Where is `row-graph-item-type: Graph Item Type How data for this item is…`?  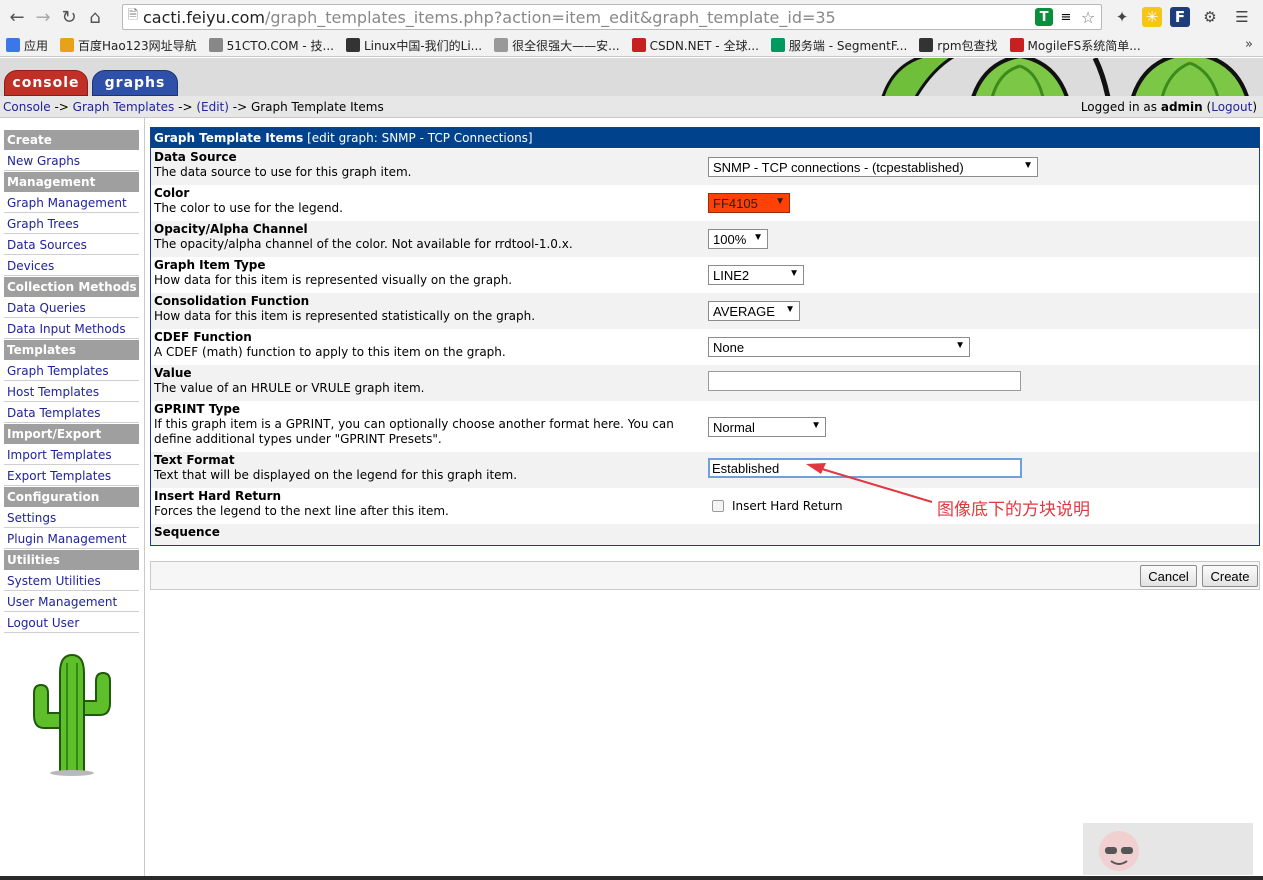 row-graph-item-type: Graph Item Type How data for this item is… is located at coordinates (705, 275).